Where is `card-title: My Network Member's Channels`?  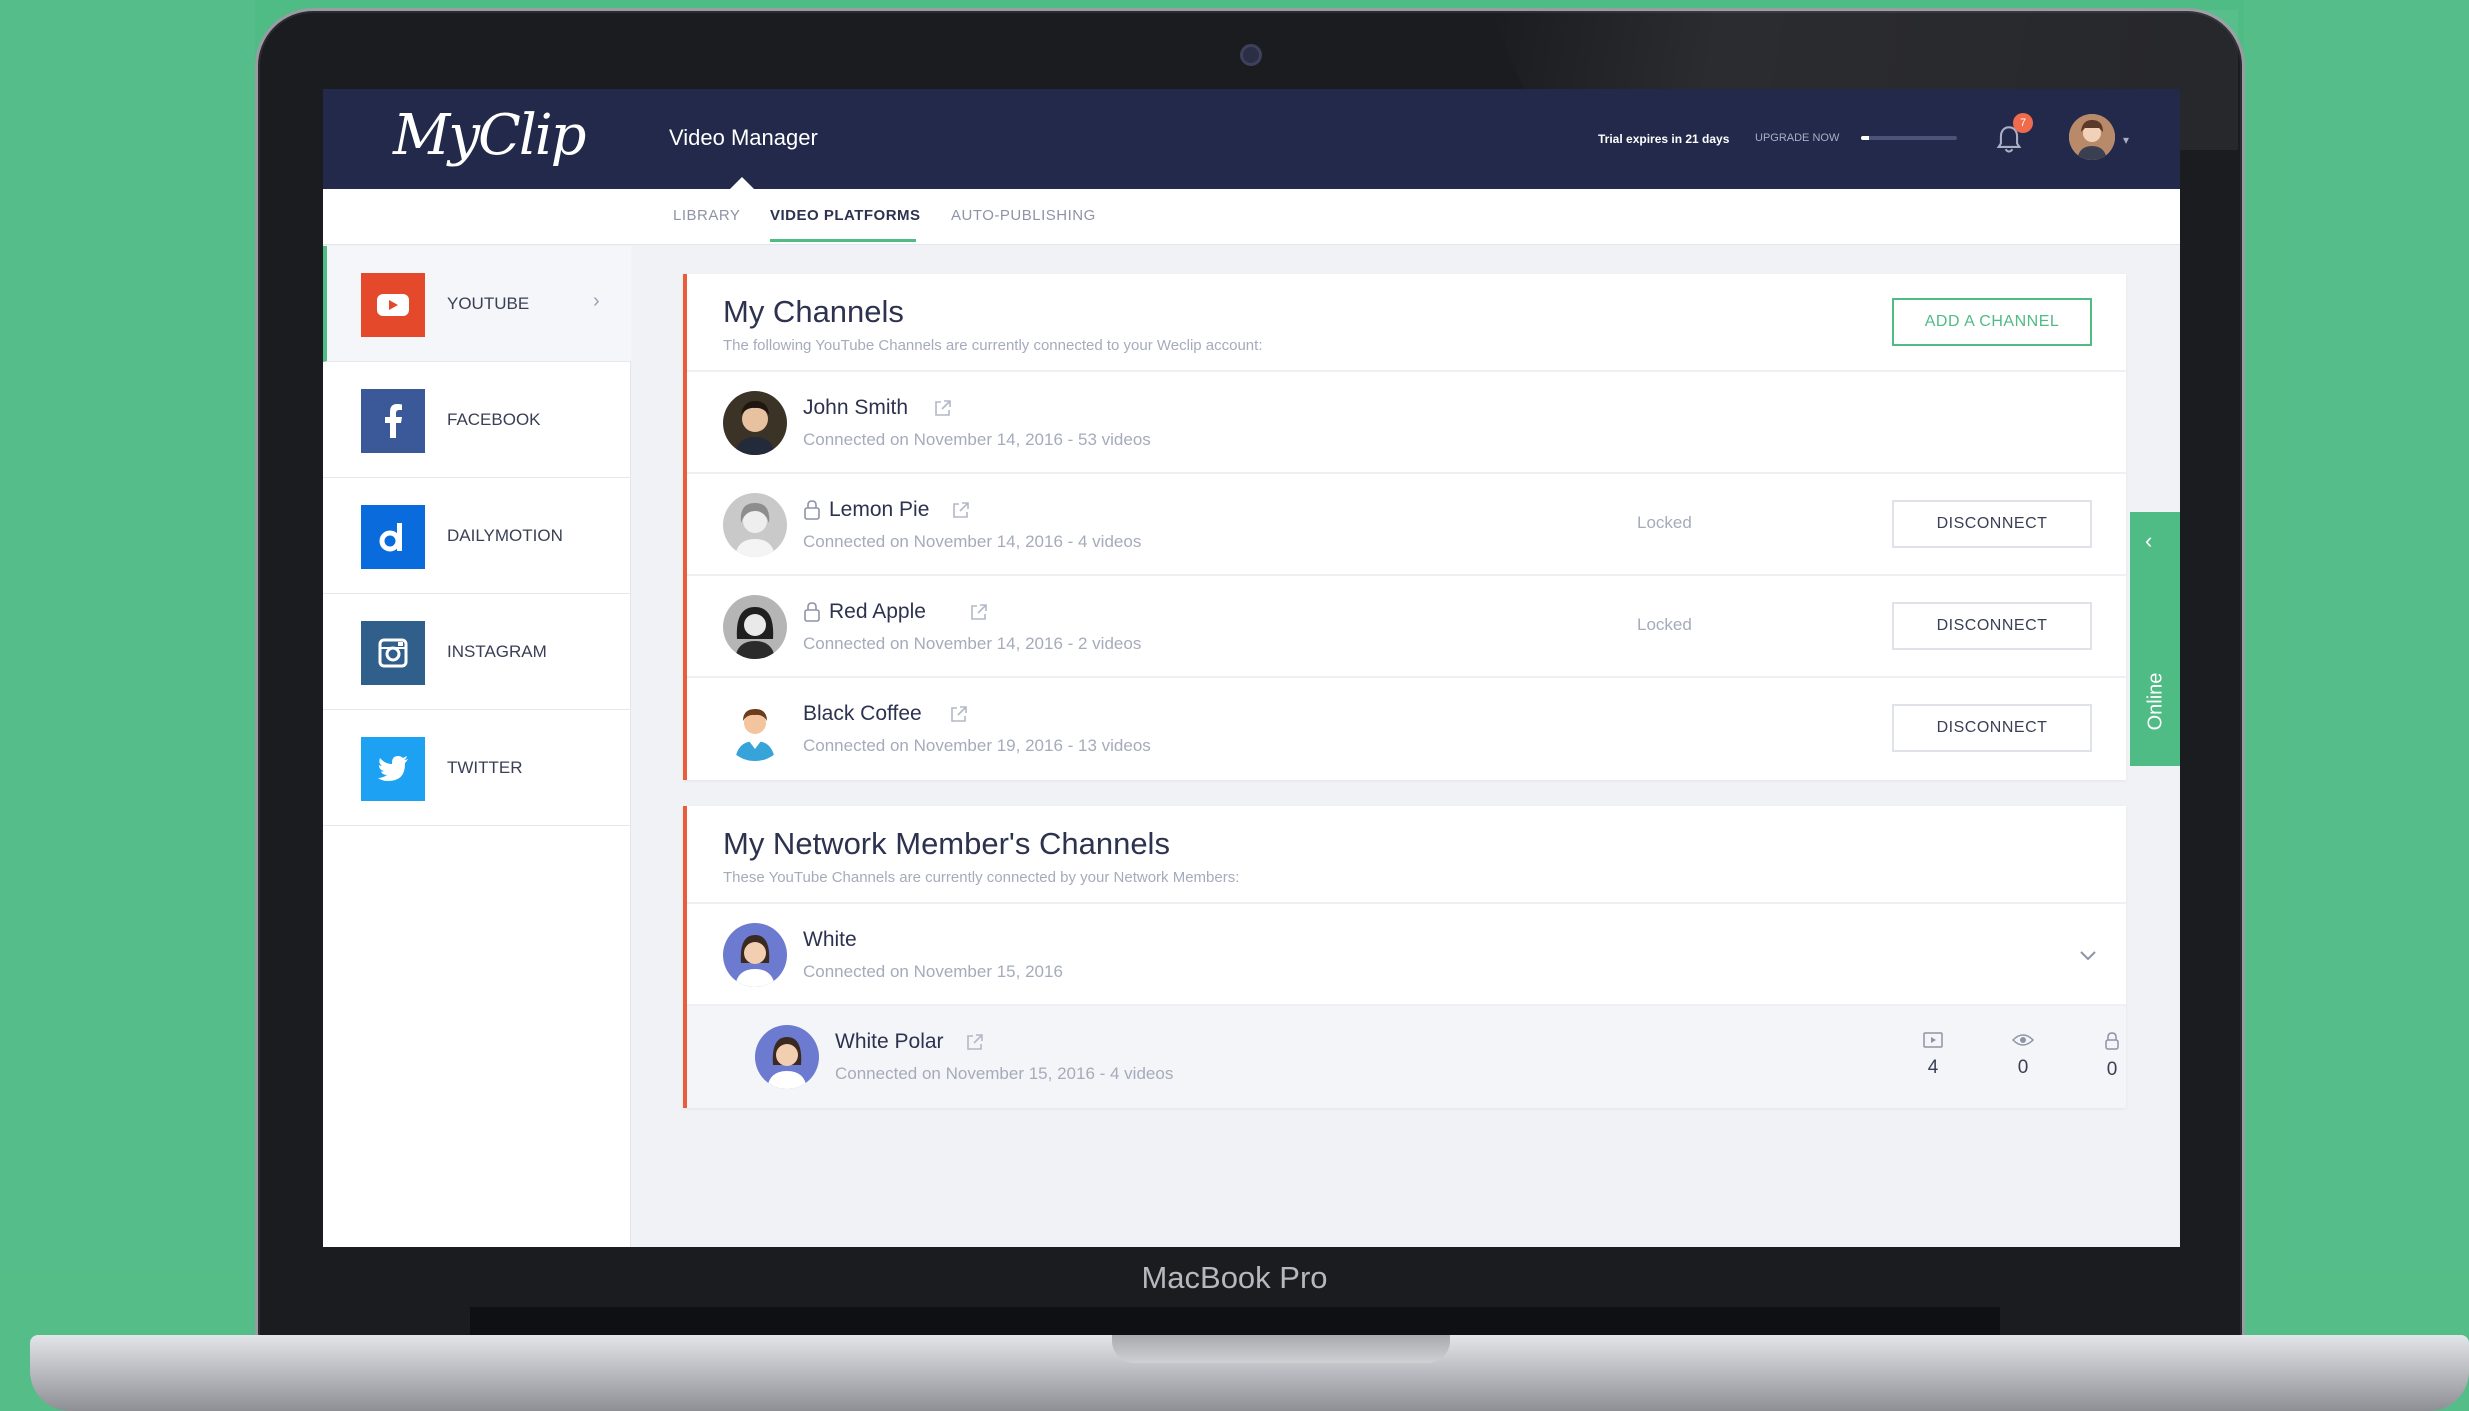 card-title: My Network Member's Channels is located at coordinates (946, 843).